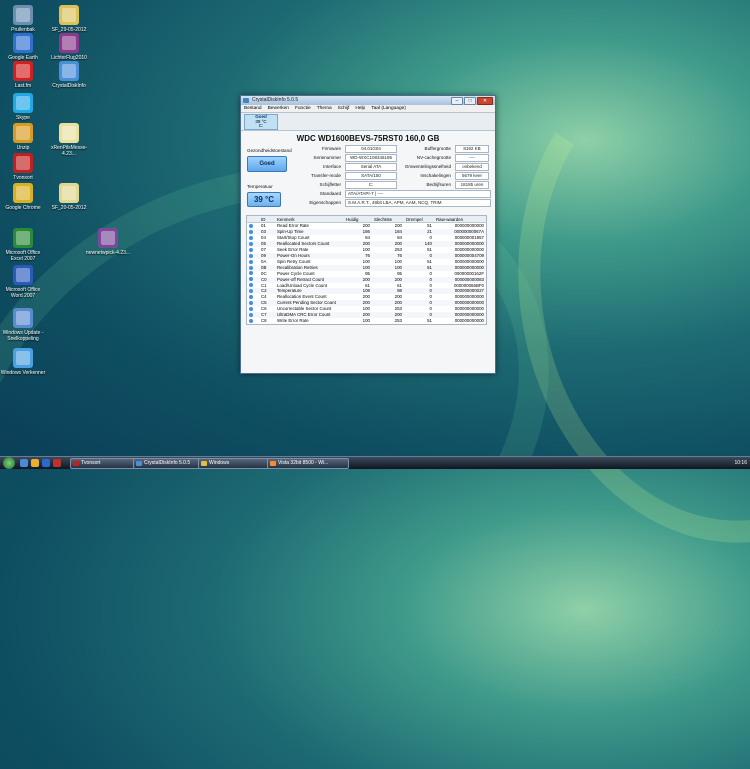 The height and width of the screenshot is (769, 750). Describe the element at coordinates (46, 463) in the screenshot. I see `quick-launch-ie-icon` at that location.